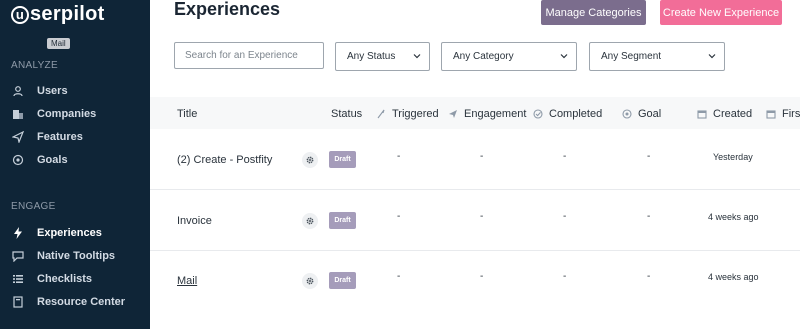 Image resolution: width=800 pixels, height=329 pixels. What do you see at coordinates (631, 56) in the screenshot?
I see `segment-filter-value: Any Segment` at bounding box center [631, 56].